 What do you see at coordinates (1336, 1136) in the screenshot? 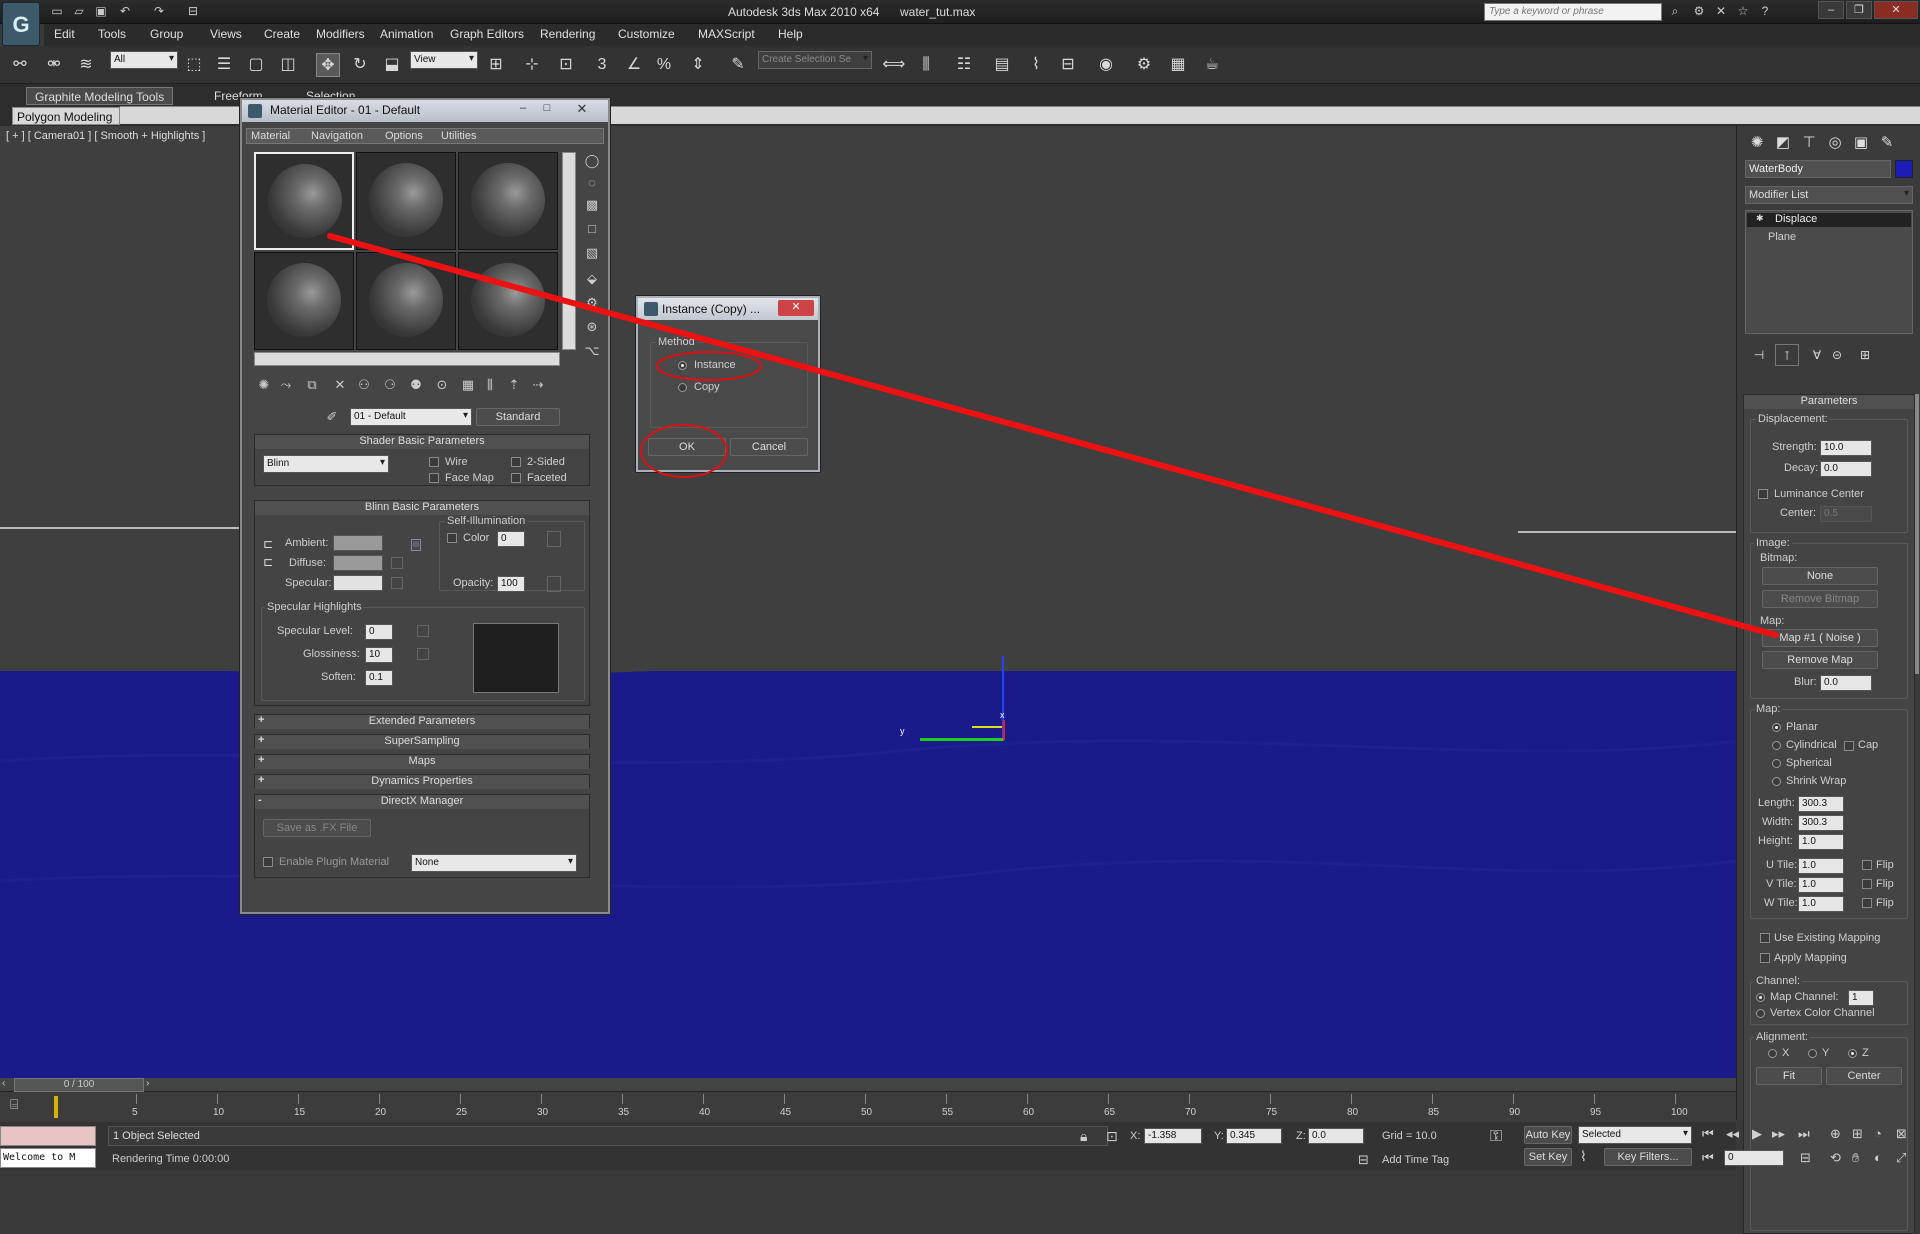
I see `z-coord-field: 0.0` at bounding box center [1336, 1136].